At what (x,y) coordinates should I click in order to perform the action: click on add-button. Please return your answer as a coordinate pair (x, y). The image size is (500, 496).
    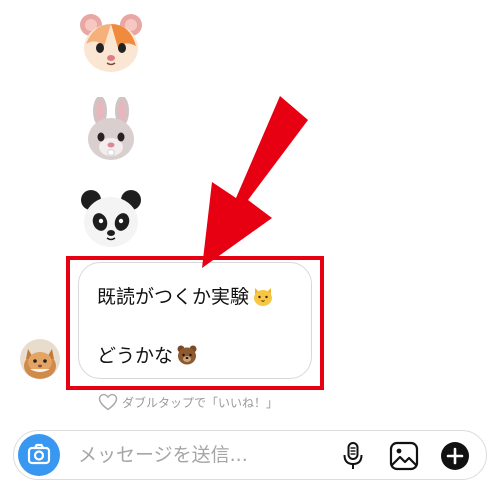
    Looking at the image, I should click on (455, 456).